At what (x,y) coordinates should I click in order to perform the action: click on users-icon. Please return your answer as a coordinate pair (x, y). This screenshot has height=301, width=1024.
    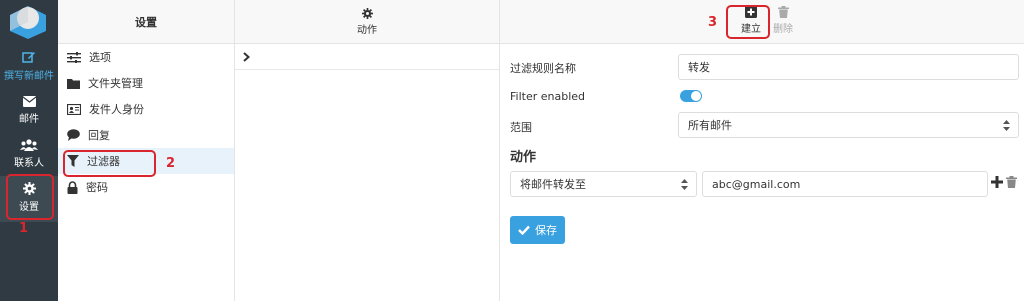
    Looking at the image, I should click on (29, 145).